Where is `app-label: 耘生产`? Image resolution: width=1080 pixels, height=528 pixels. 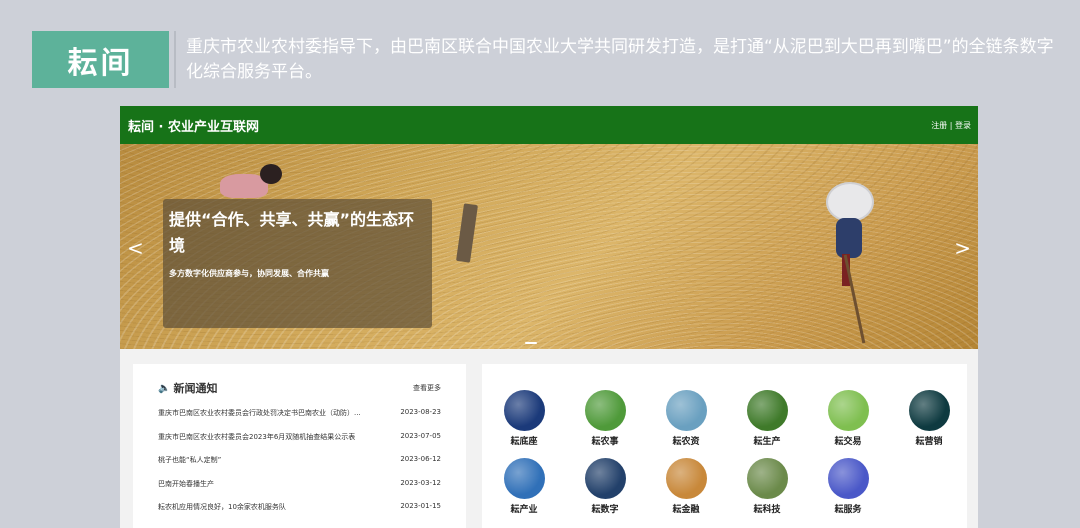
app-label: 耘生产 is located at coordinates (767, 442).